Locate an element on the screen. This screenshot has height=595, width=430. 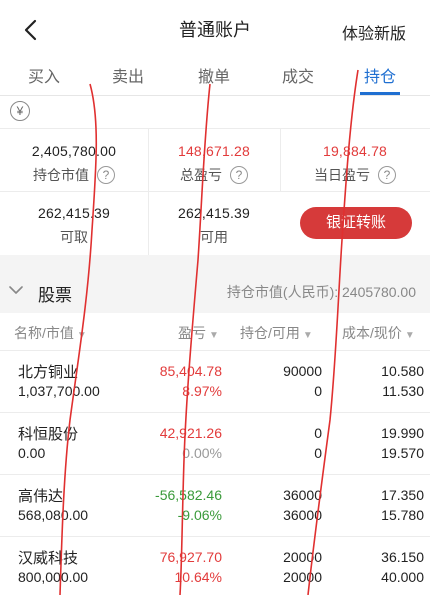
stock-holding: 90000 is located at coordinates (302, 371).